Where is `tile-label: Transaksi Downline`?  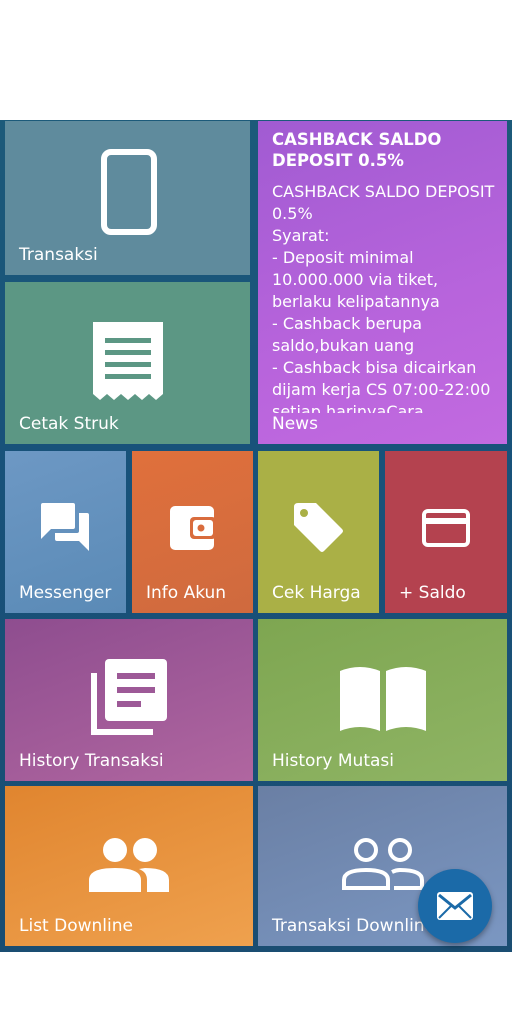 tile-label: Transaksi Downline is located at coordinates (354, 926).